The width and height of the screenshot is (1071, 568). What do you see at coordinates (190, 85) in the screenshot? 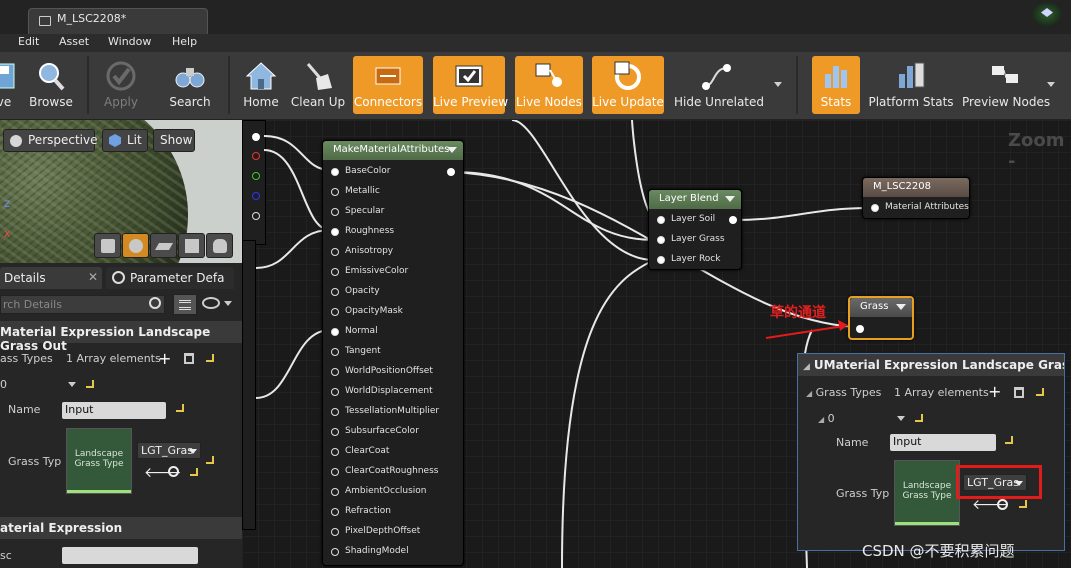
I see `search-button: Search` at bounding box center [190, 85].